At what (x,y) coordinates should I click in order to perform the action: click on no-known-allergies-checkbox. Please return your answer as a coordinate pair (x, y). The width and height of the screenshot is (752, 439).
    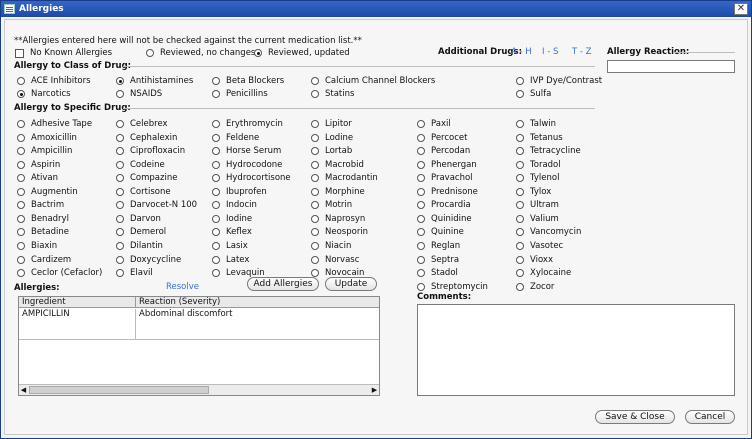
    Looking at the image, I should click on (19, 53).